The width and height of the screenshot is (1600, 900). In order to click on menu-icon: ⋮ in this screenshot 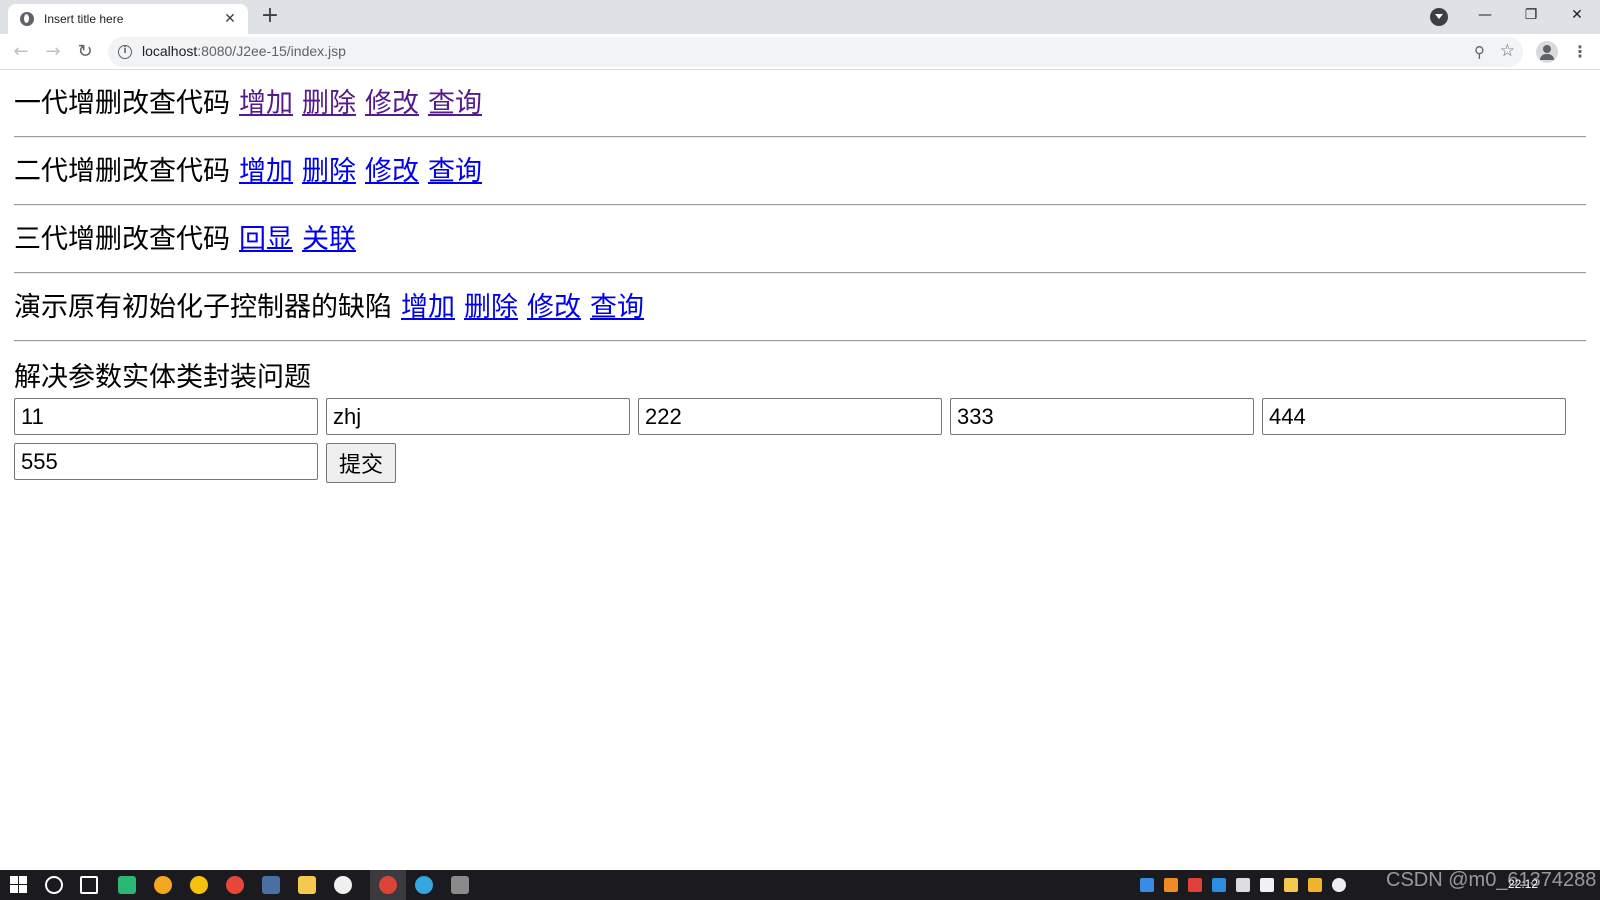, I will do `click(1580, 52)`.